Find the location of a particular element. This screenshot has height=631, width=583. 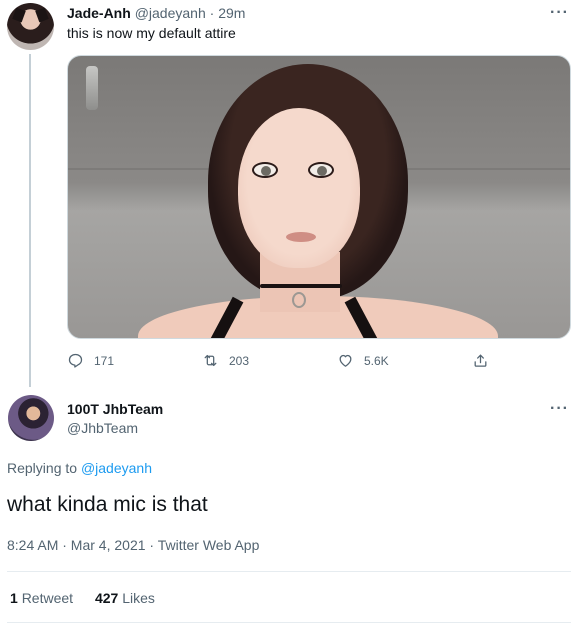

tweet-header: Jade-Anh @jadeyanh · 29m is located at coordinates (156, 13).